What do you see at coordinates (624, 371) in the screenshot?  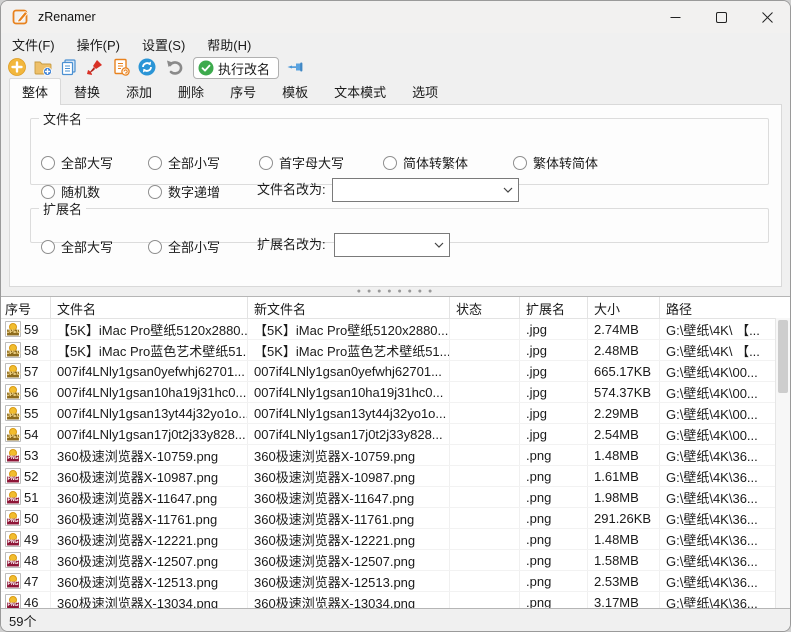 I see `cell-size: 665.17KB` at bounding box center [624, 371].